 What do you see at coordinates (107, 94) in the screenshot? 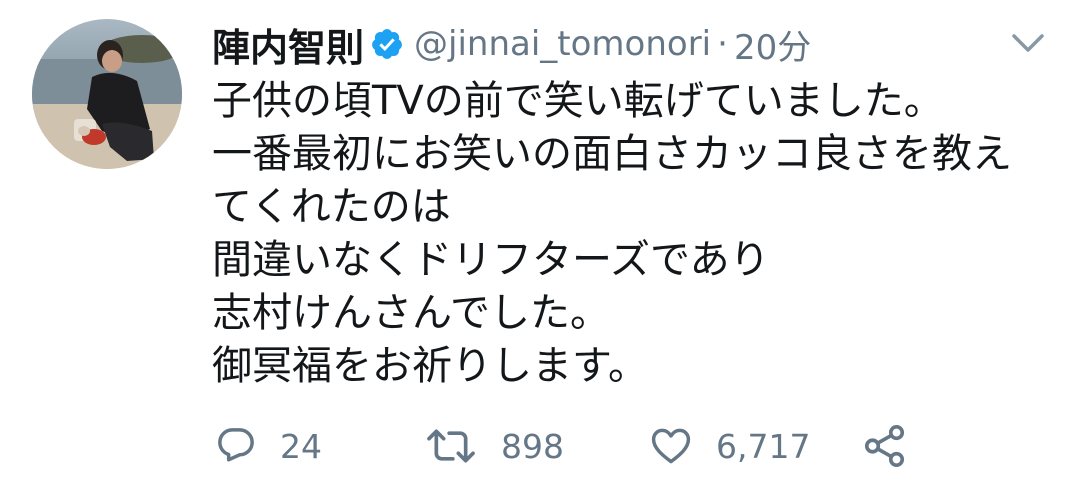
I see `avatar` at bounding box center [107, 94].